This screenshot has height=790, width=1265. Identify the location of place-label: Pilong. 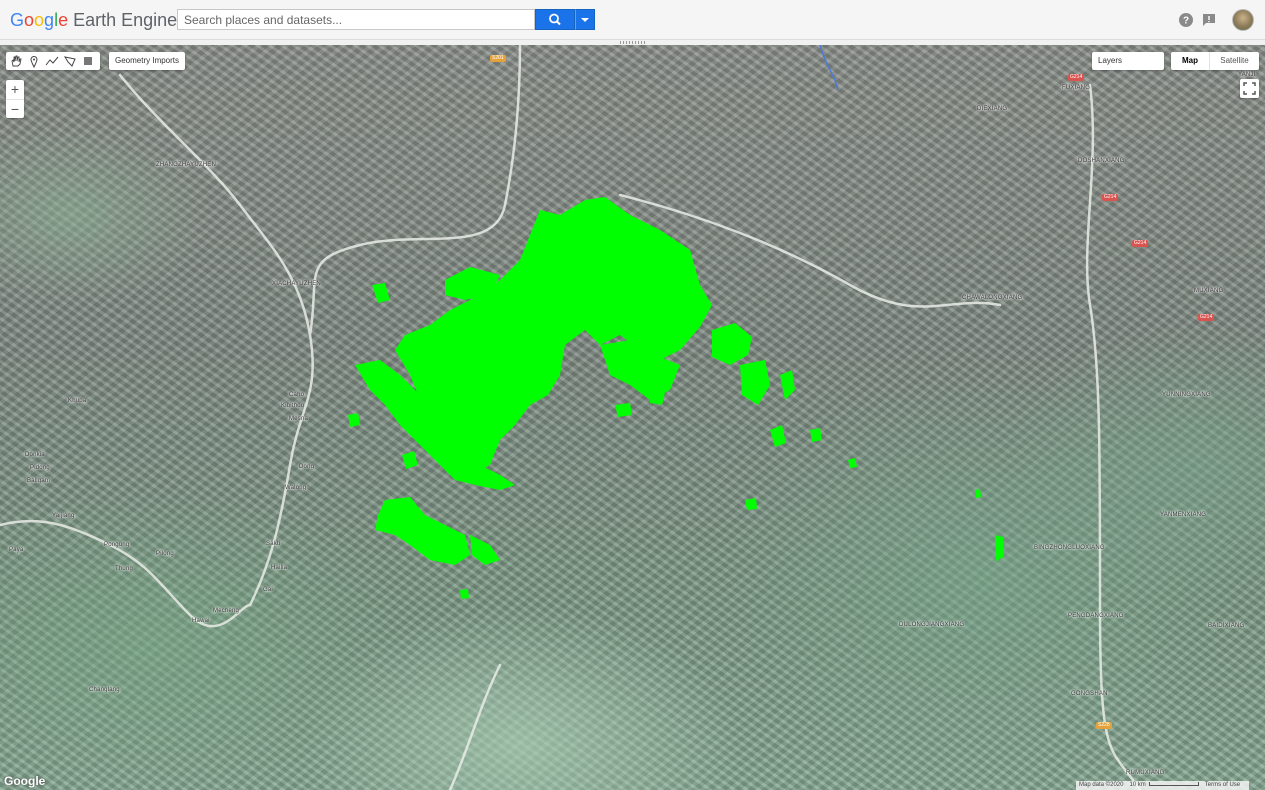
(165, 554).